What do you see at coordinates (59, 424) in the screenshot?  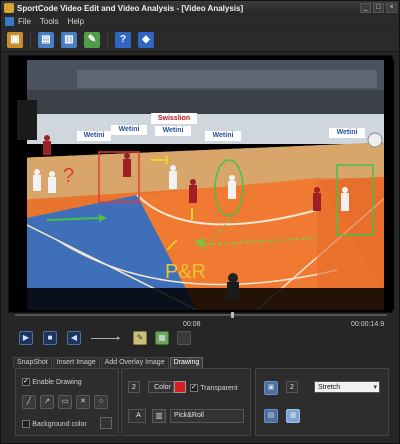 I see `background-color-label: Background color` at bounding box center [59, 424].